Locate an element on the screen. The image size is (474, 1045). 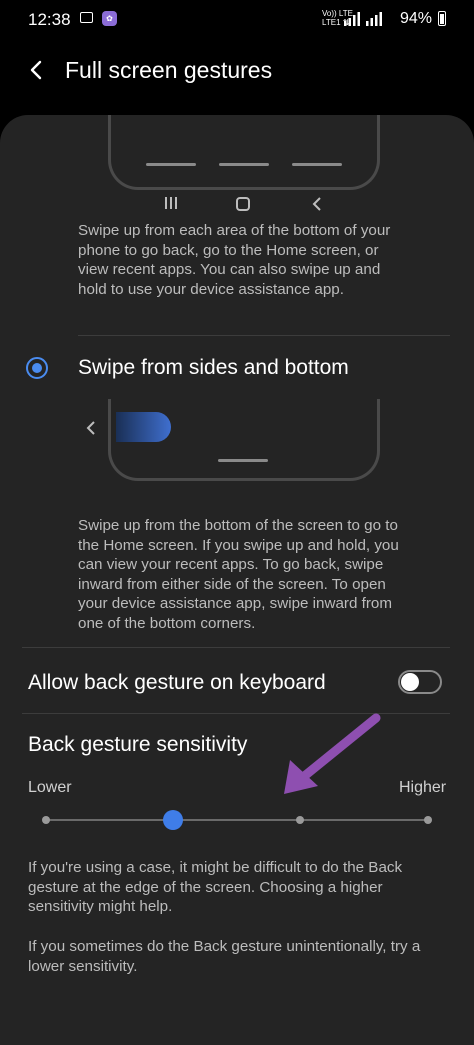
gesture-hint-right is located at coordinates (317, 164).